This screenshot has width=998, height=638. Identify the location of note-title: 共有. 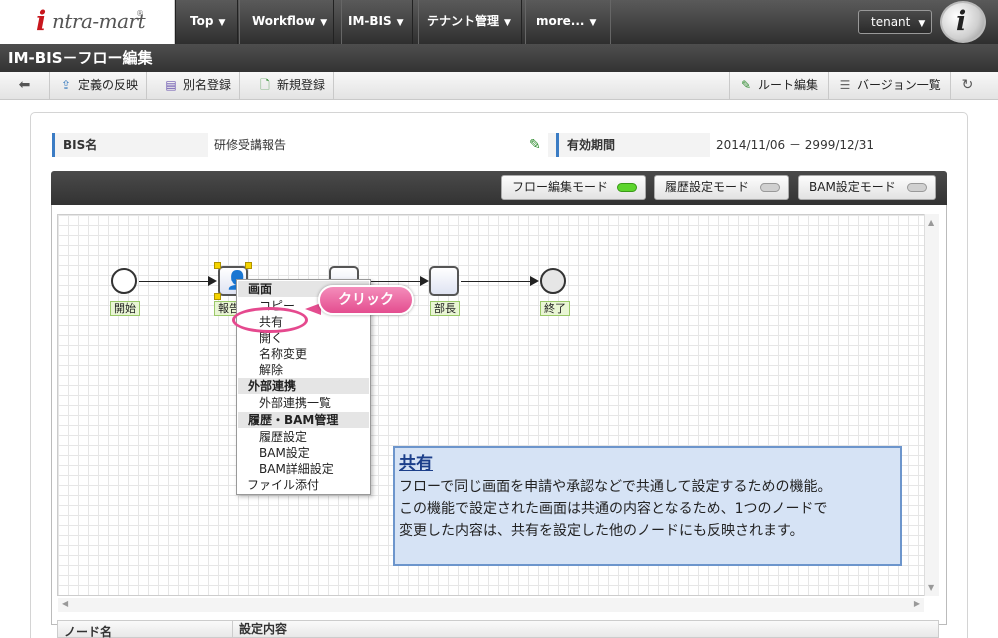
(416, 464).